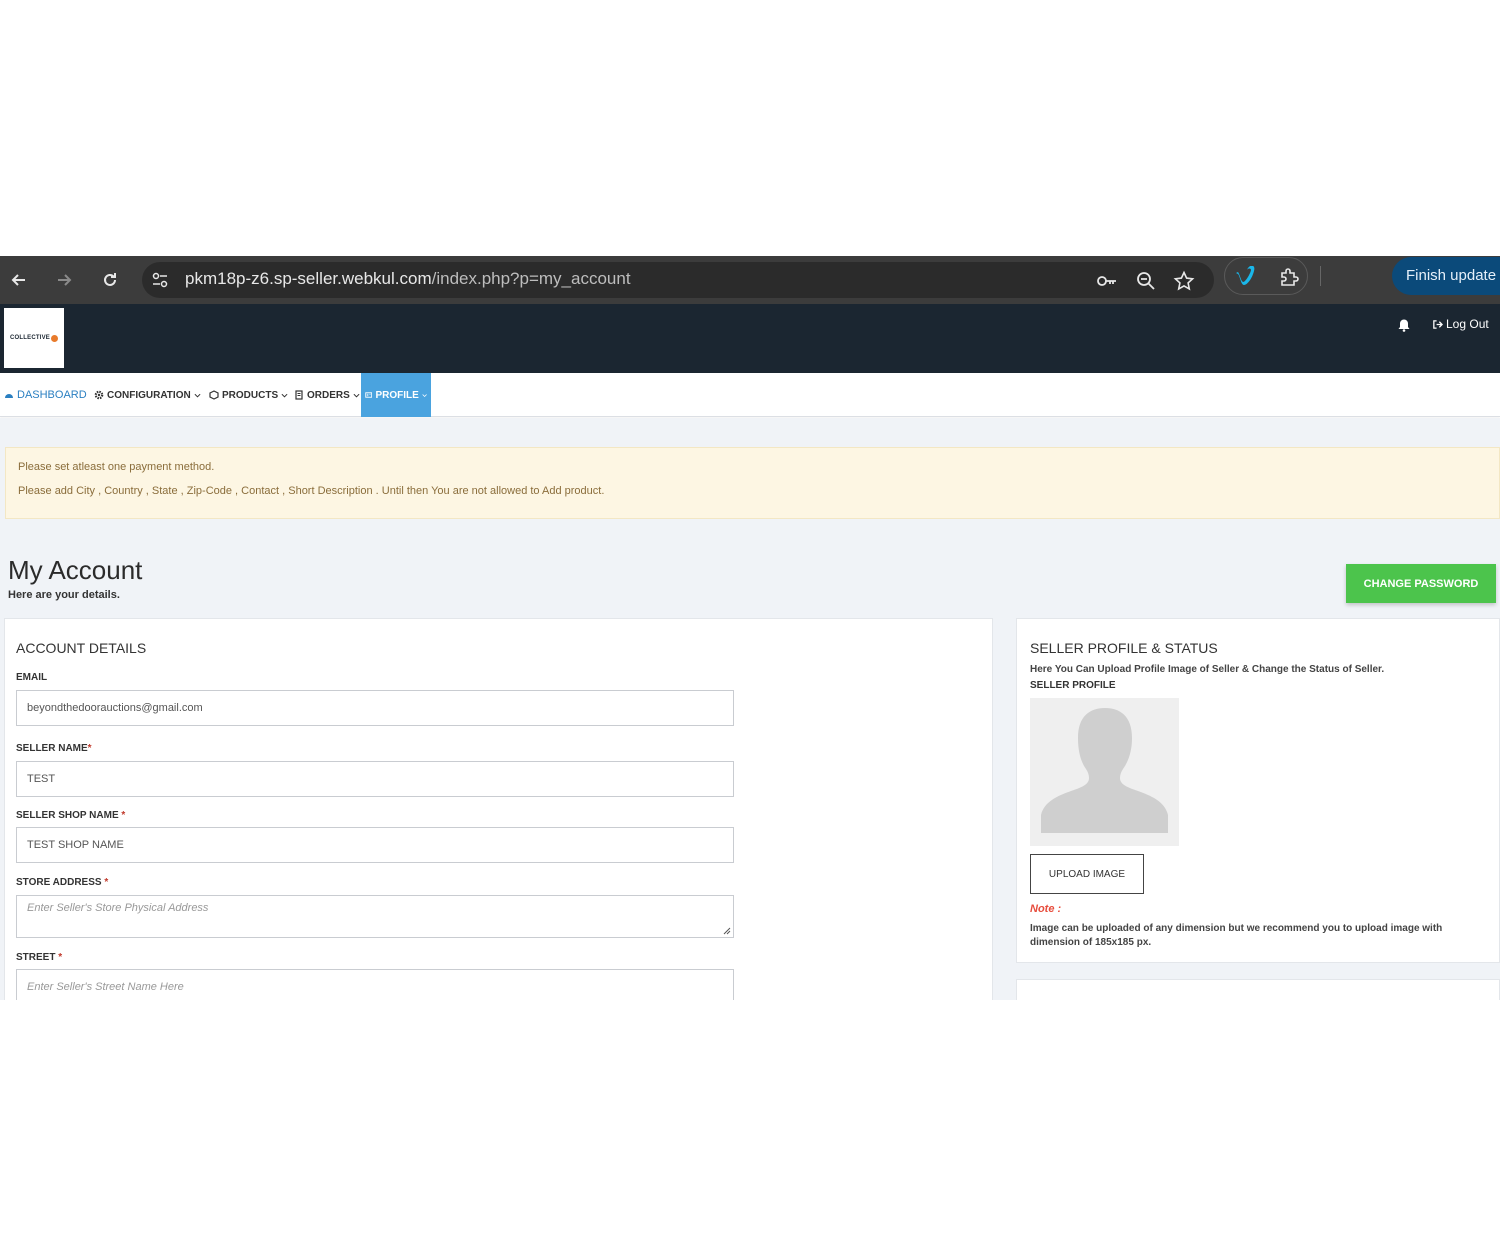 Image resolution: width=1500 pixels, height=1257 pixels. I want to click on seller-status-card, so click(1258, 989).